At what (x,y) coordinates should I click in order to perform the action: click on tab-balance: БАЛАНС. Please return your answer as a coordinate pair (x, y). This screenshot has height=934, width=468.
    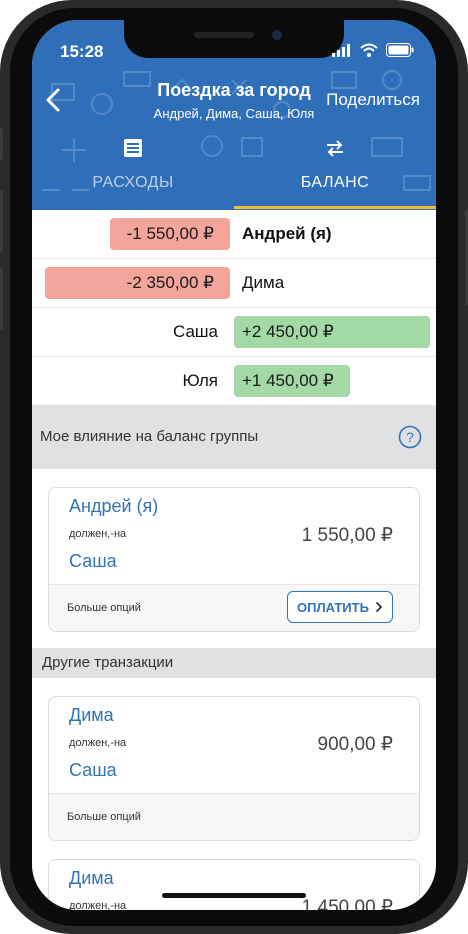
    Looking at the image, I should click on (335, 190).